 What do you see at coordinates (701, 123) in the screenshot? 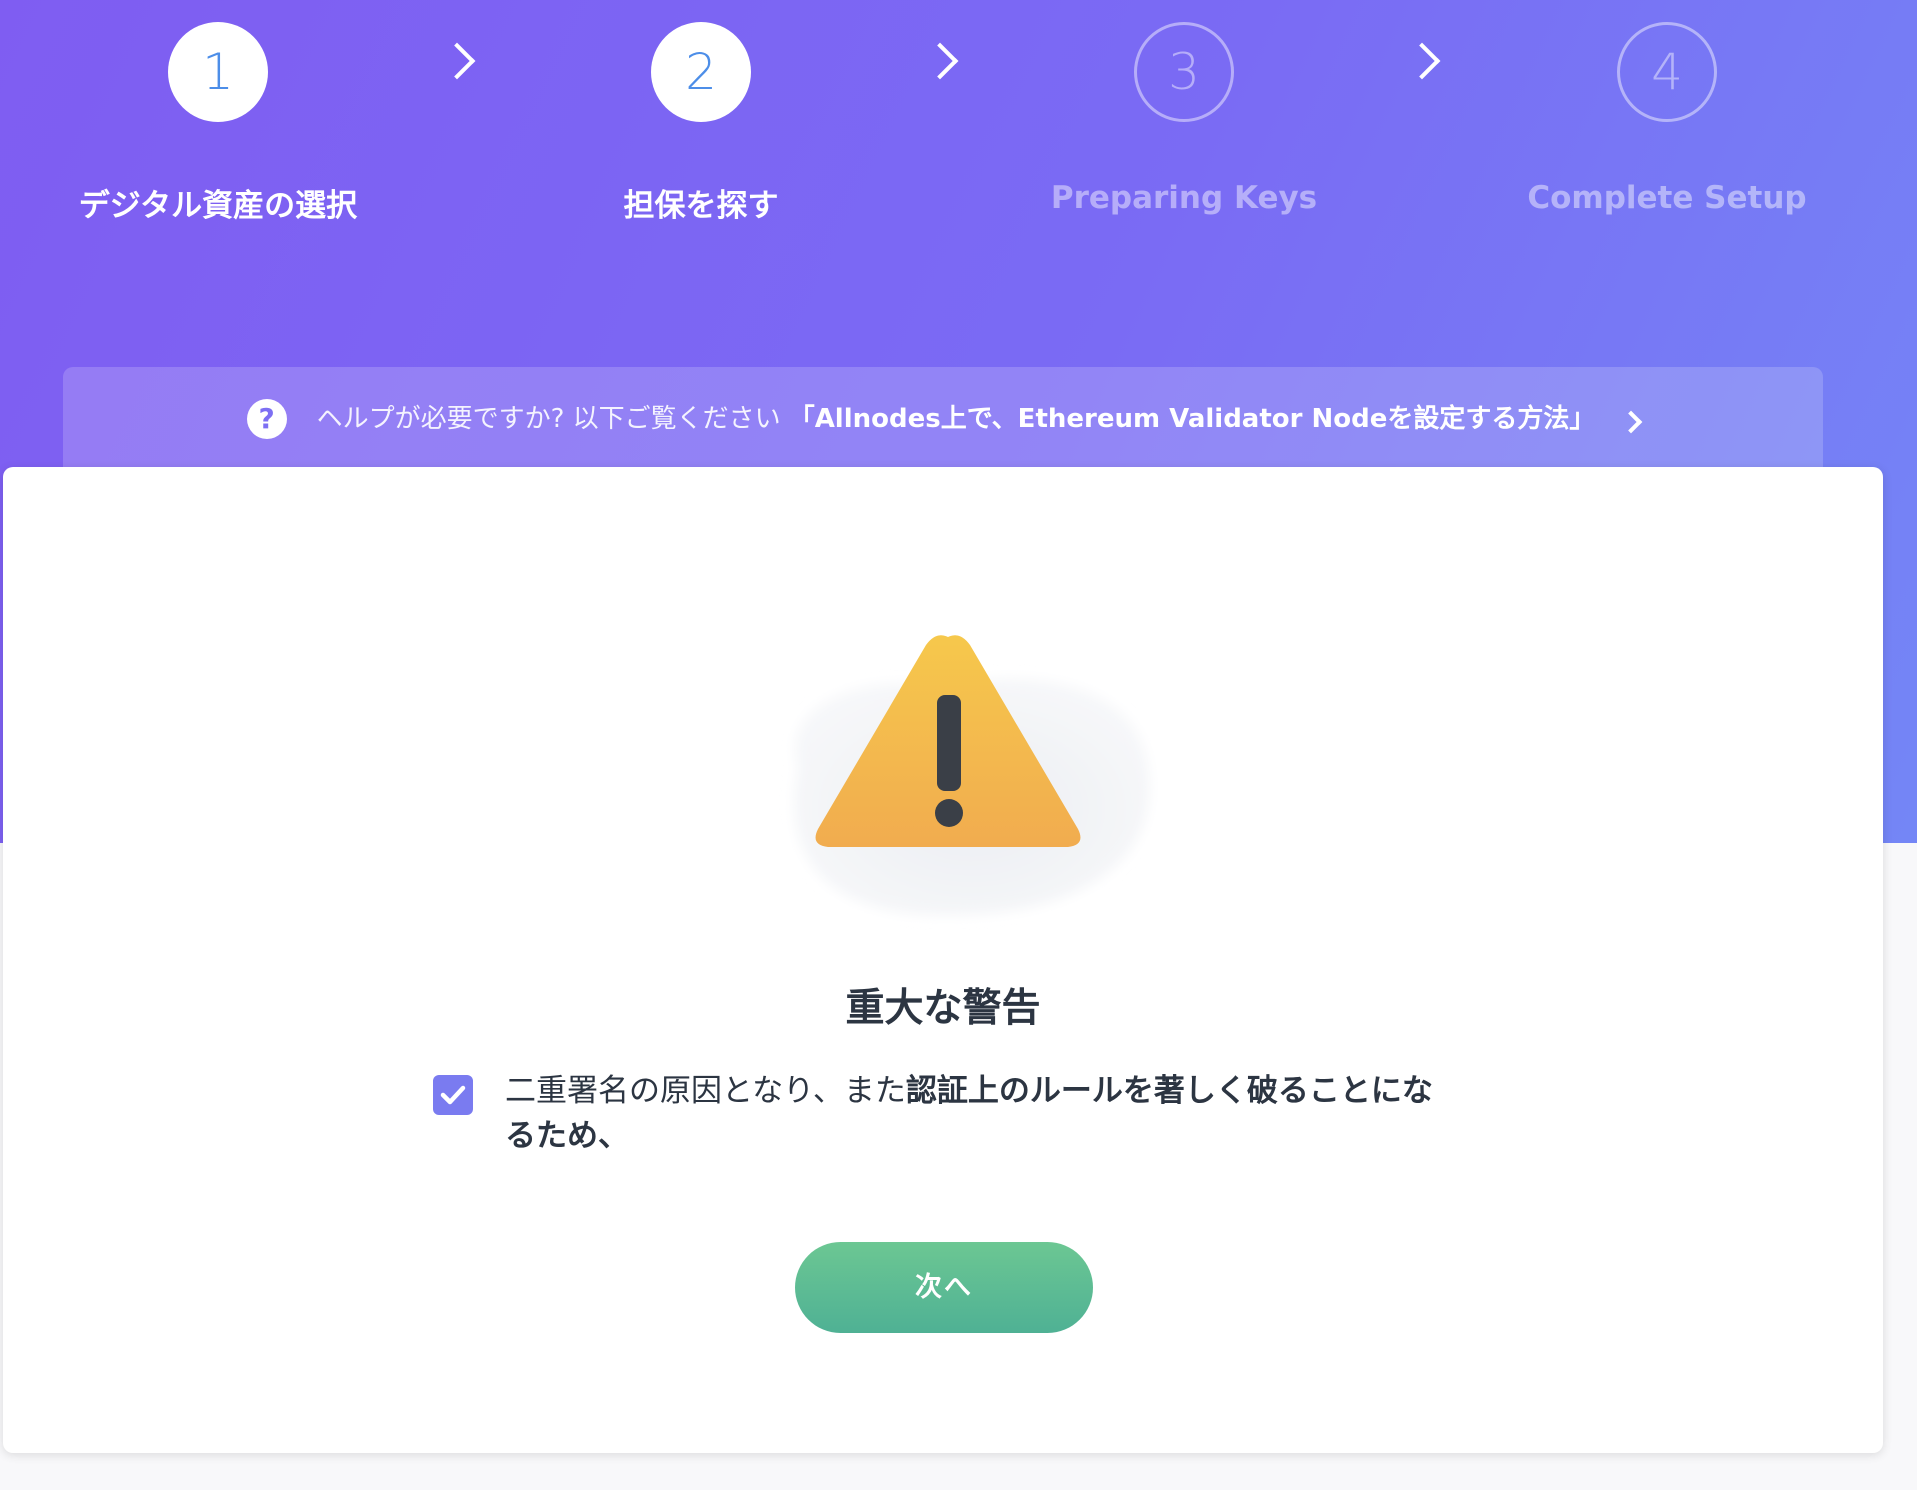
I see `step-2: 2 担保を探す` at bounding box center [701, 123].